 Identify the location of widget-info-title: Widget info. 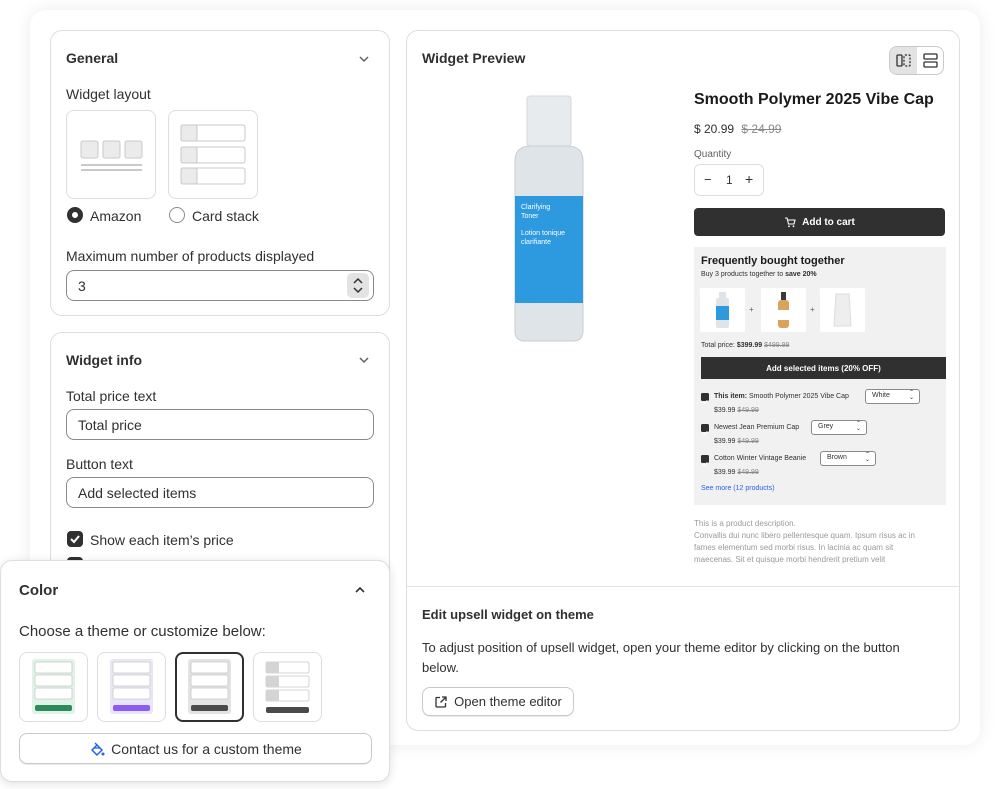
(104, 360).